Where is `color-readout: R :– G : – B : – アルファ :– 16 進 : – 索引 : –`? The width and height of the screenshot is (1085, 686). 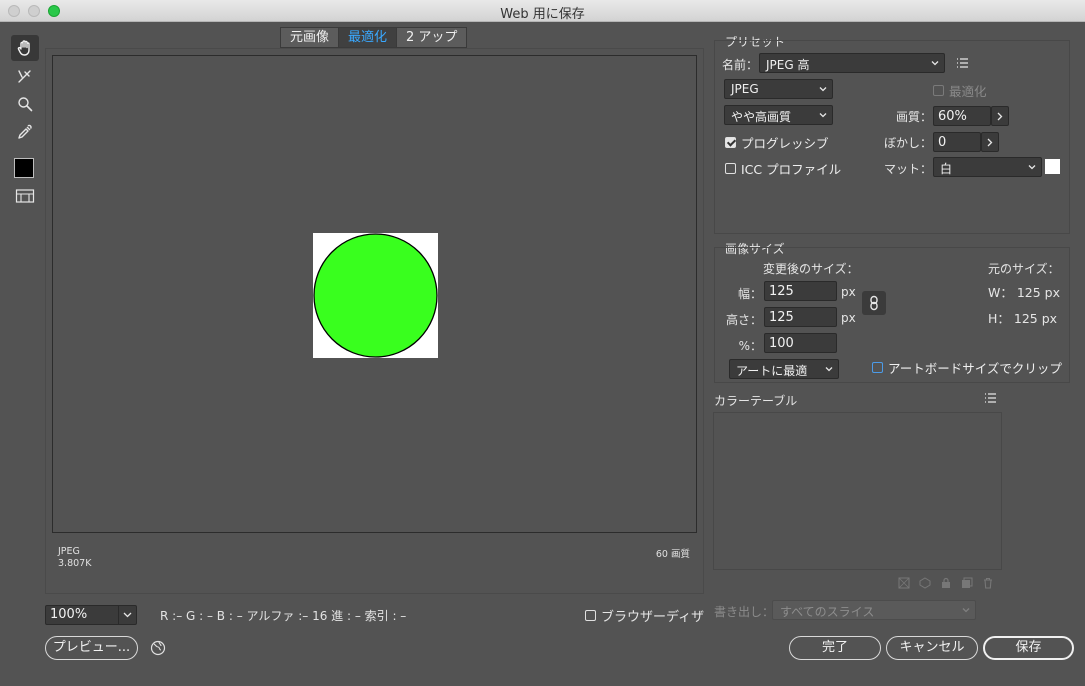 color-readout: R :– G : – B : – アルファ :– 16 進 : – 索引 : – is located at coordinates (283, 616).